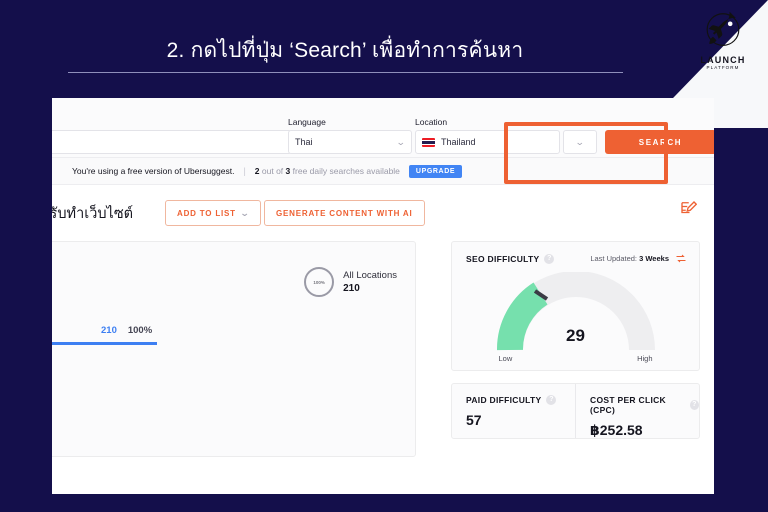 This screenshot has height=512, width=768. I want to click on last-updated: Last Updated: 3 Weeks, so click(638, 258).